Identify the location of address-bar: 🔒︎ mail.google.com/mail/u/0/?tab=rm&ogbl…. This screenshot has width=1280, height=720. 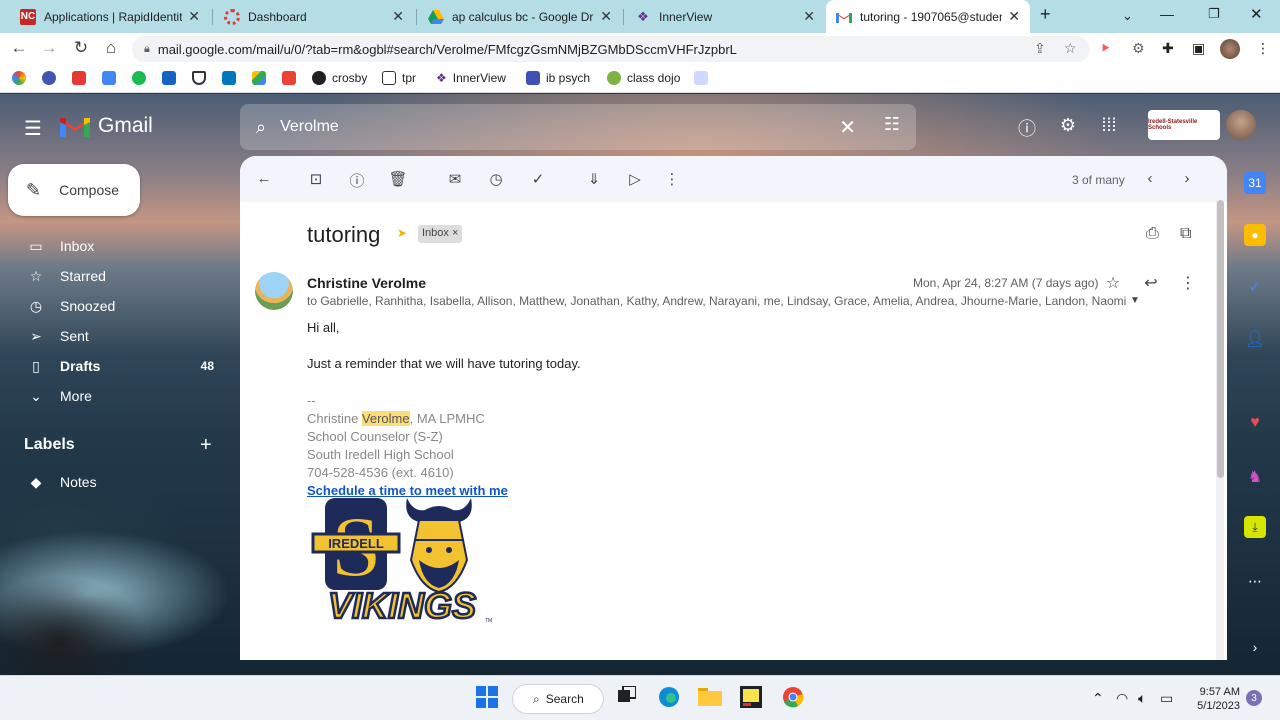
(611, 49).